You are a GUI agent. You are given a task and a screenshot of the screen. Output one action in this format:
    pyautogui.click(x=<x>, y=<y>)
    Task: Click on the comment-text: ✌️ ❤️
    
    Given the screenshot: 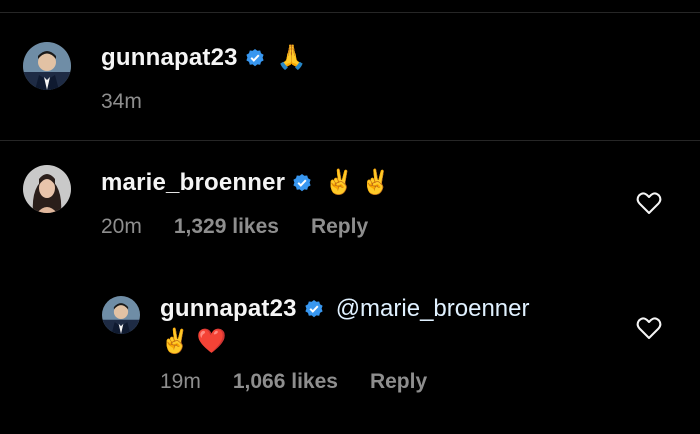 What is the action you would take?
    pyautogui.click(x=193, y=341)
    